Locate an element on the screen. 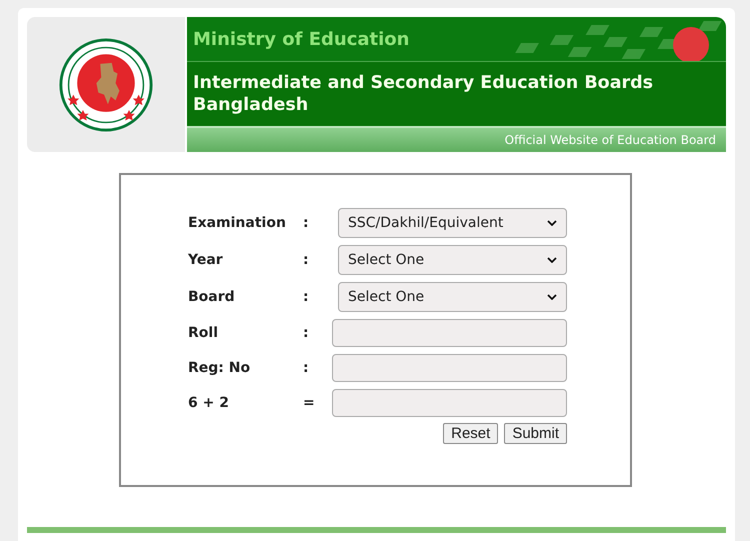 The height and width of the screenshot is (541, 750). board-title: Intermediate and Secondary Education Boards Bangladesh is located at coordinates (423, 94).